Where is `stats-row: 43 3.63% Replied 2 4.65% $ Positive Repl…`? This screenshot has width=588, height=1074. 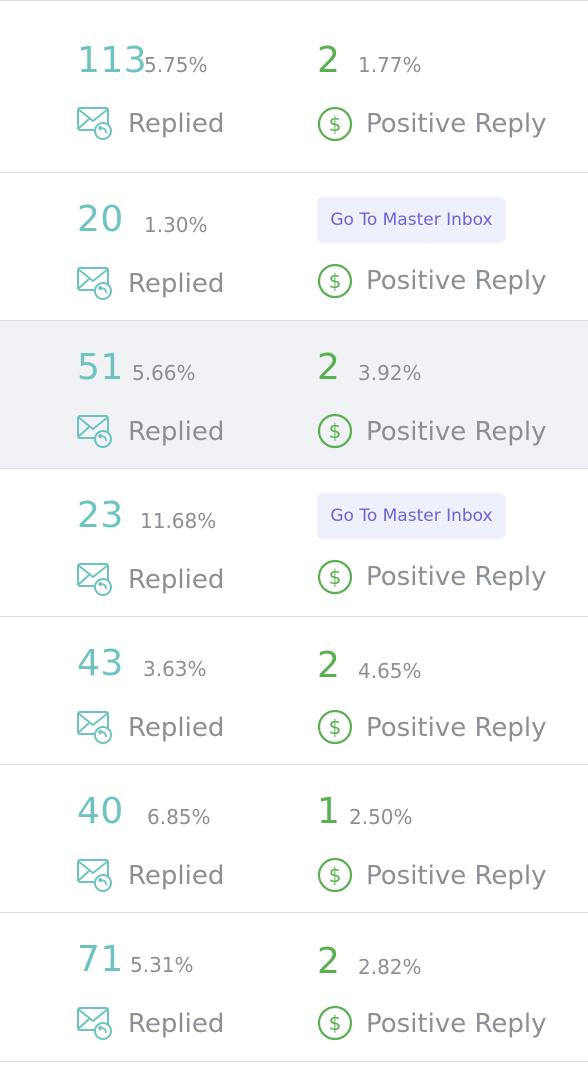 stats-row: 43 3.63% Replied 2 4.65% $ Positive Repl… is located at coordinates (294, 690).